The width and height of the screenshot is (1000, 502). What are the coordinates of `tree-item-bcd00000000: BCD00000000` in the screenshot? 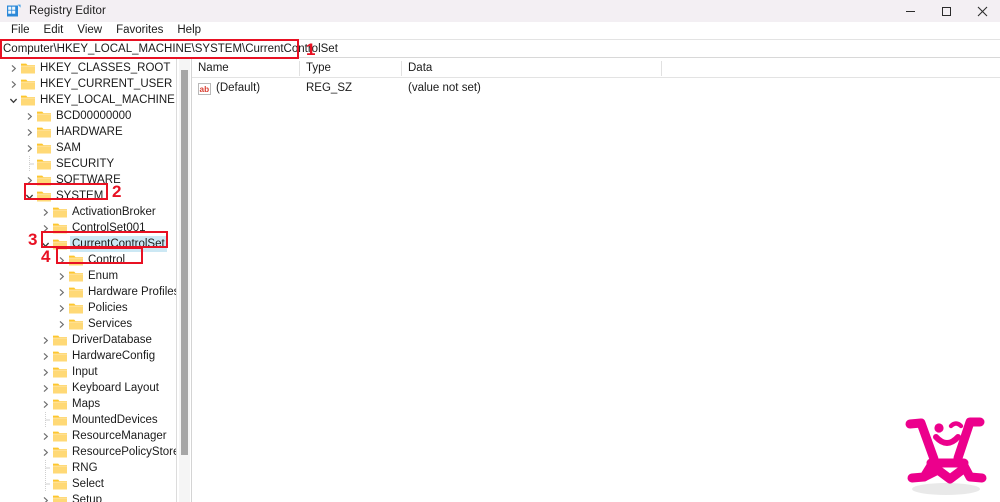 It's located at (65, 116).